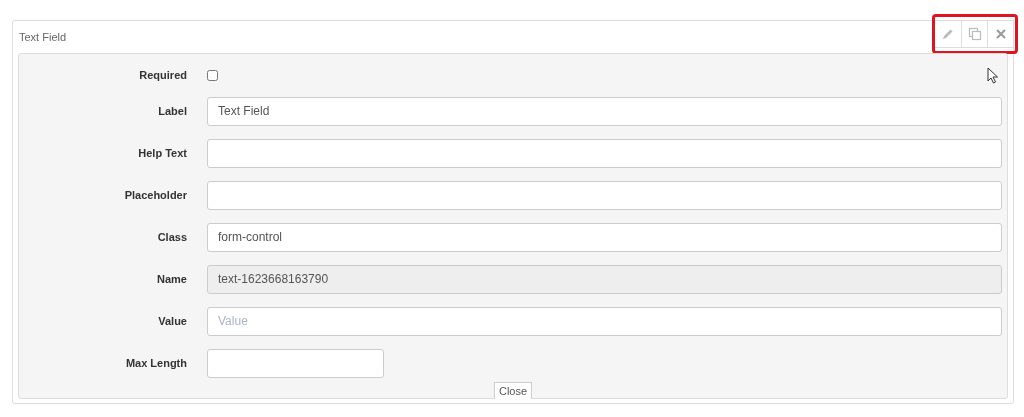 The height and width of the screenshot is (417, 1024). I want to click on field-label: Name, so click(171, 279).